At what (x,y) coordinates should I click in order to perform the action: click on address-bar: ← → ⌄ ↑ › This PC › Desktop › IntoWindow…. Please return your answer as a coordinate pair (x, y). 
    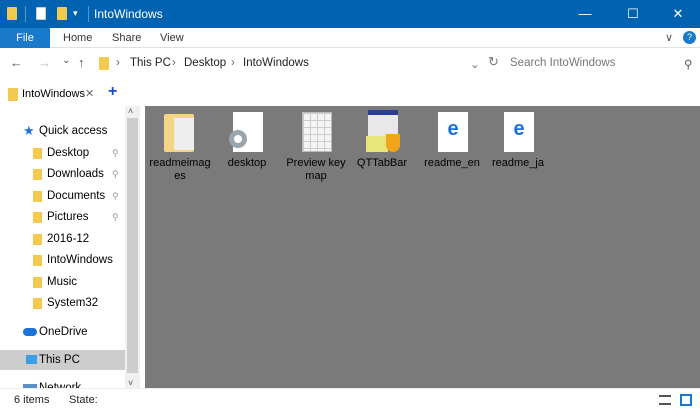
    Looking at the image, I should click on (350, 63).